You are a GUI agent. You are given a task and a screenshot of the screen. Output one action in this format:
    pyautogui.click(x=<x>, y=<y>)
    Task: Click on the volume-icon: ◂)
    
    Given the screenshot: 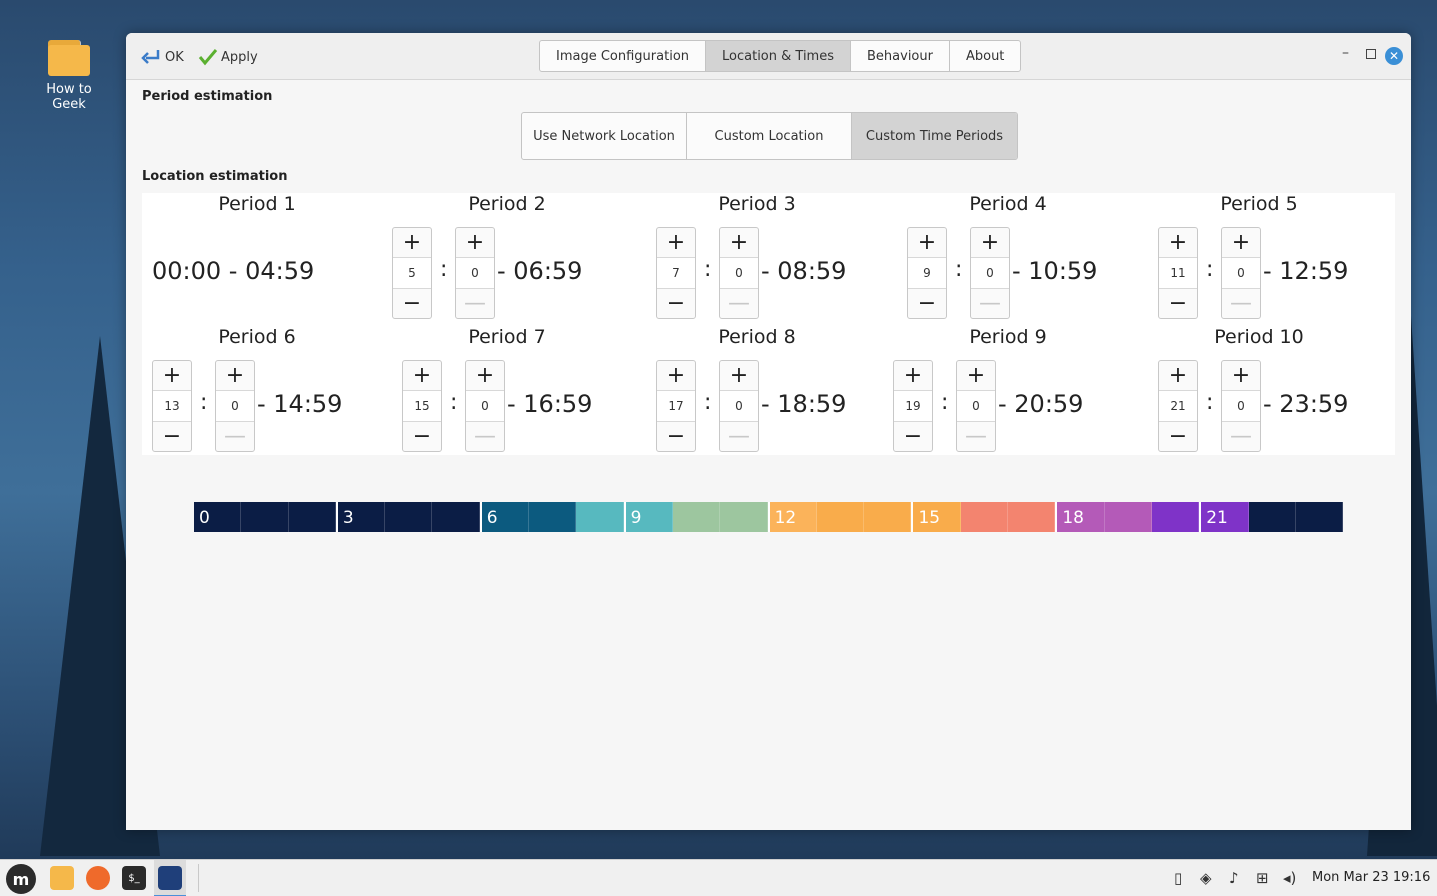 What is the action you would take?
    pyautogui.click(x=1289, y=878)
    